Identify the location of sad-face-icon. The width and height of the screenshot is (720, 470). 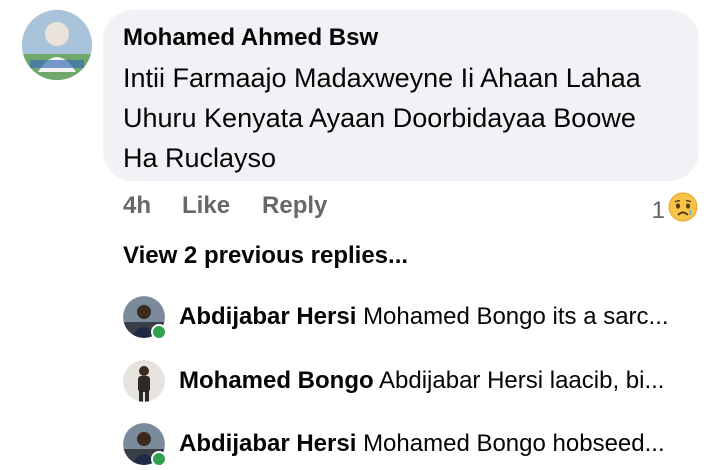
(683, 210).